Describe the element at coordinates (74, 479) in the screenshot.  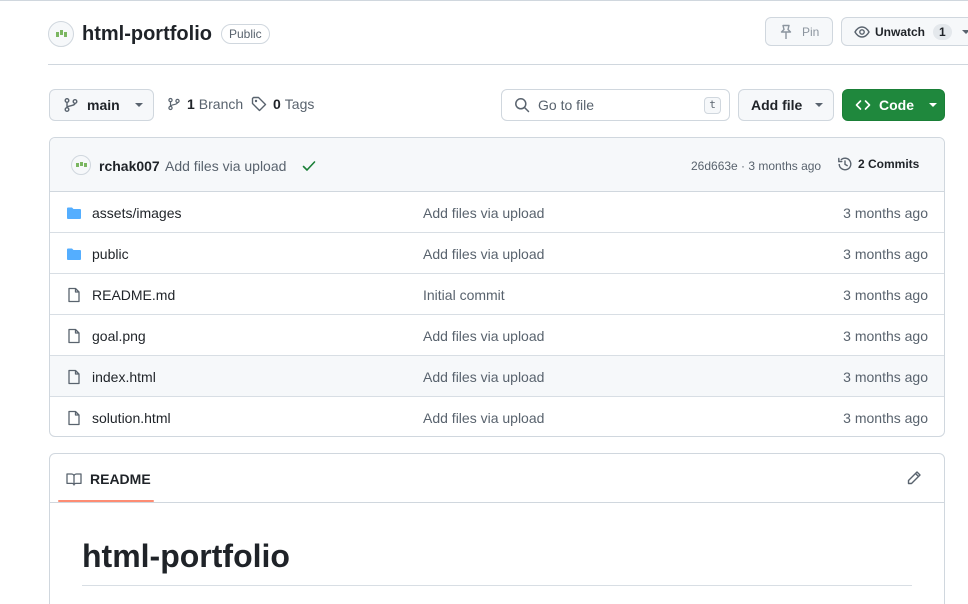
I see `book-icon` at that location.